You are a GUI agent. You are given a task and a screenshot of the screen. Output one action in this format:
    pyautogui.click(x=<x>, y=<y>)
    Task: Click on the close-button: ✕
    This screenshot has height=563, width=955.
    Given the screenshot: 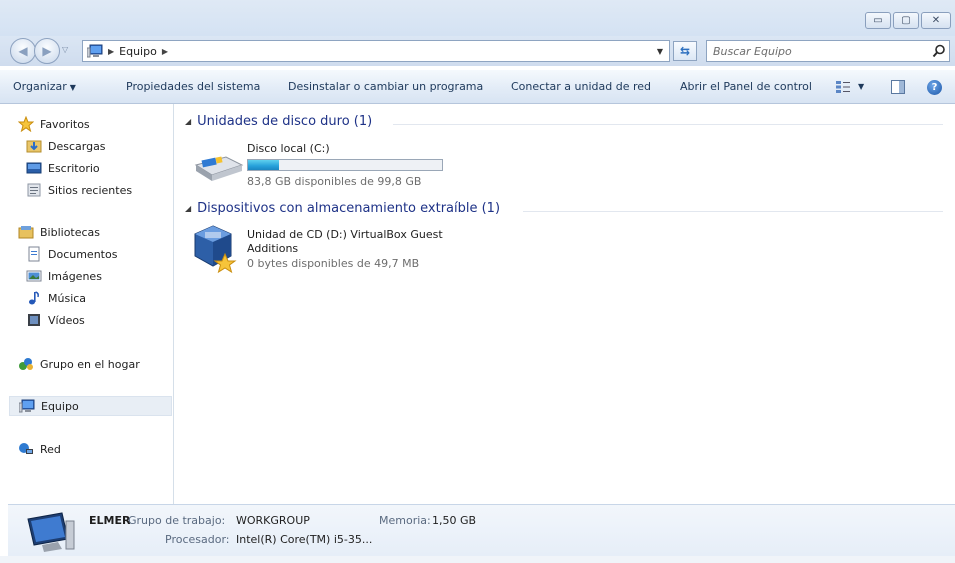 What is the action you would take?
    pyautogui.click(x=936, y=20)
    